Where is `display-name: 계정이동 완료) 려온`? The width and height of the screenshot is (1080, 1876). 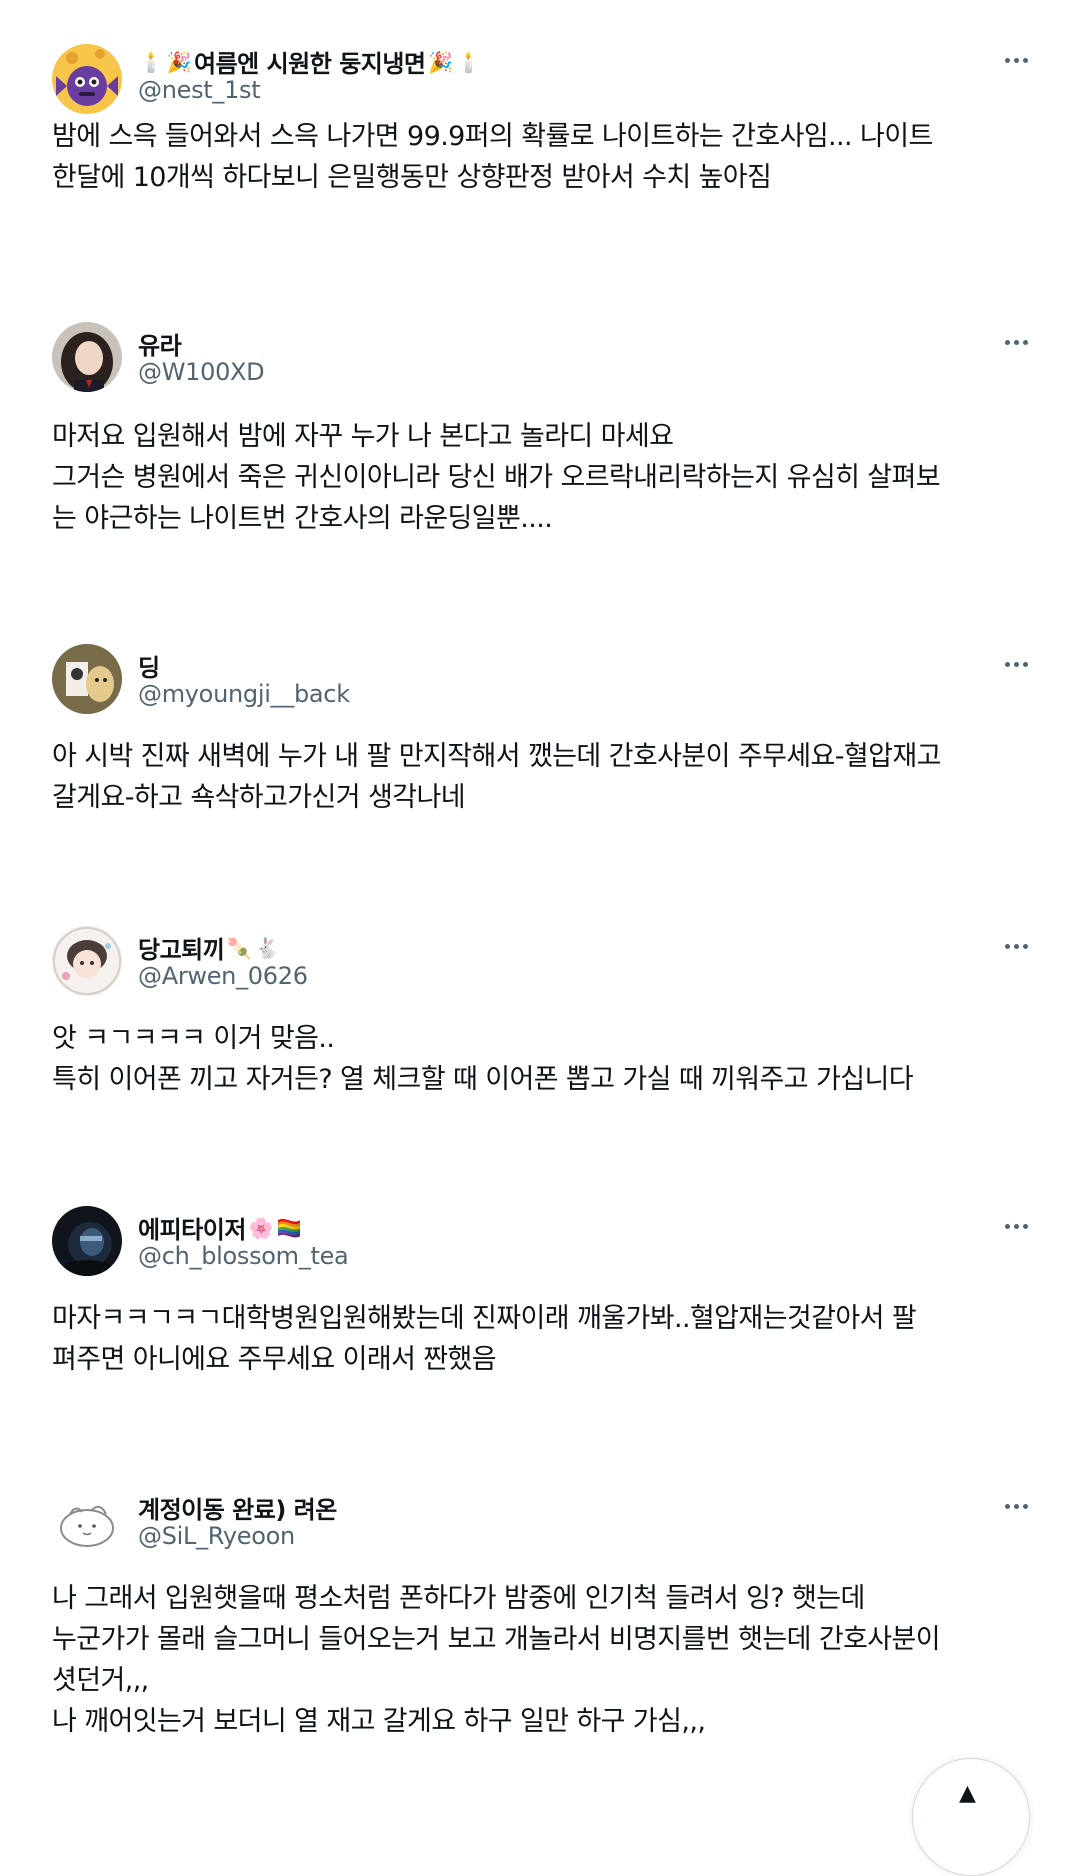
display-name: 계정이동 완료) 려온 is located at coordinates (237, 1507).